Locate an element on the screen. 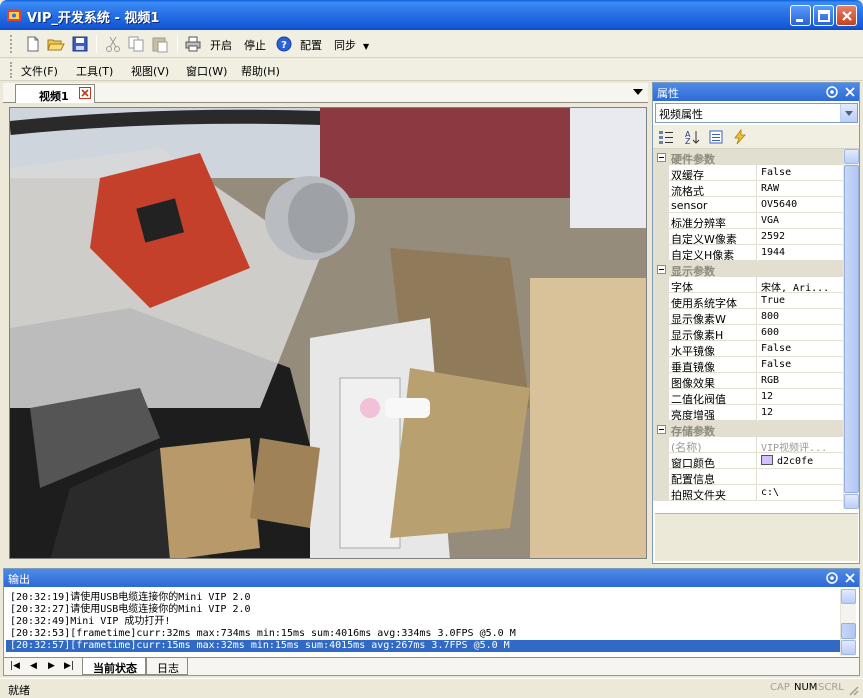 The width and height of the screenshot is (863, 698). toolbar-overflow-icon: ▼ is located at coordinates (366, 46).